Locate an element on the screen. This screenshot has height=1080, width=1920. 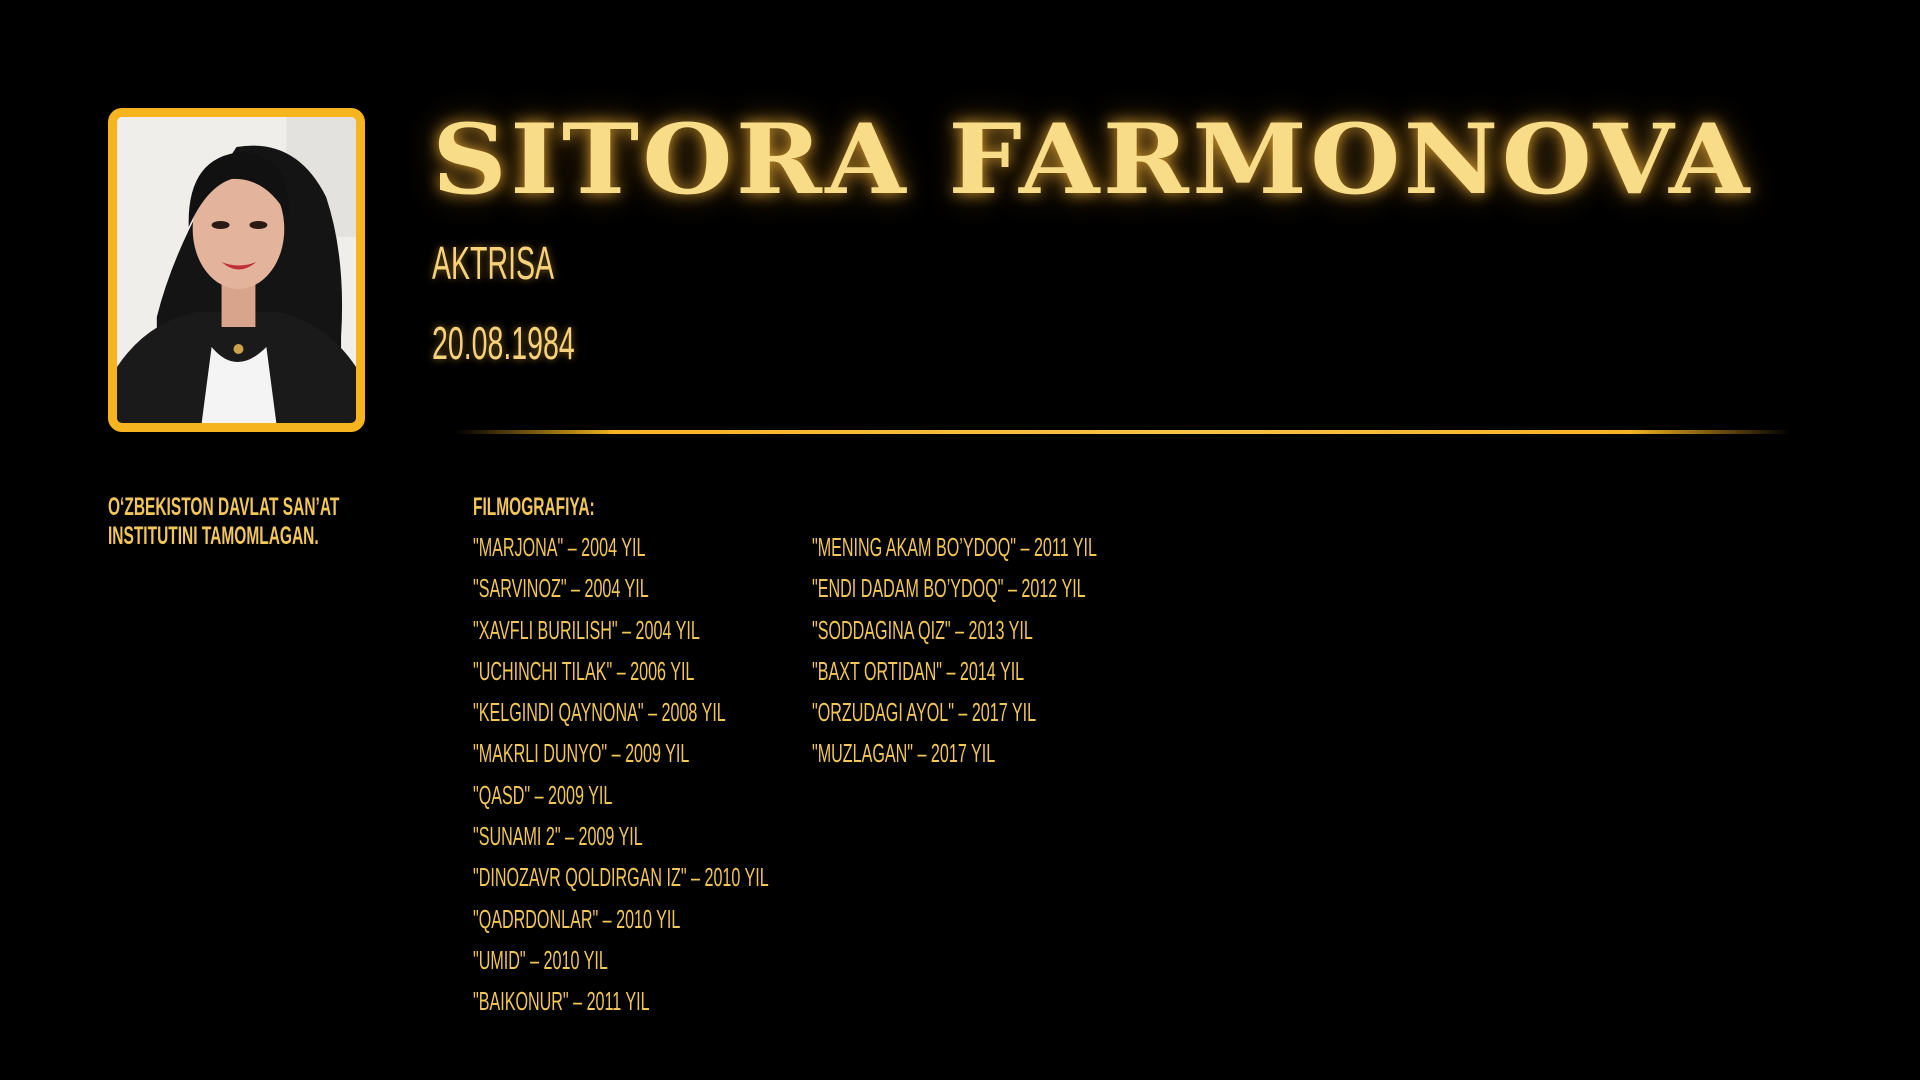
gold-divider is located at coordinates (1122, 432).